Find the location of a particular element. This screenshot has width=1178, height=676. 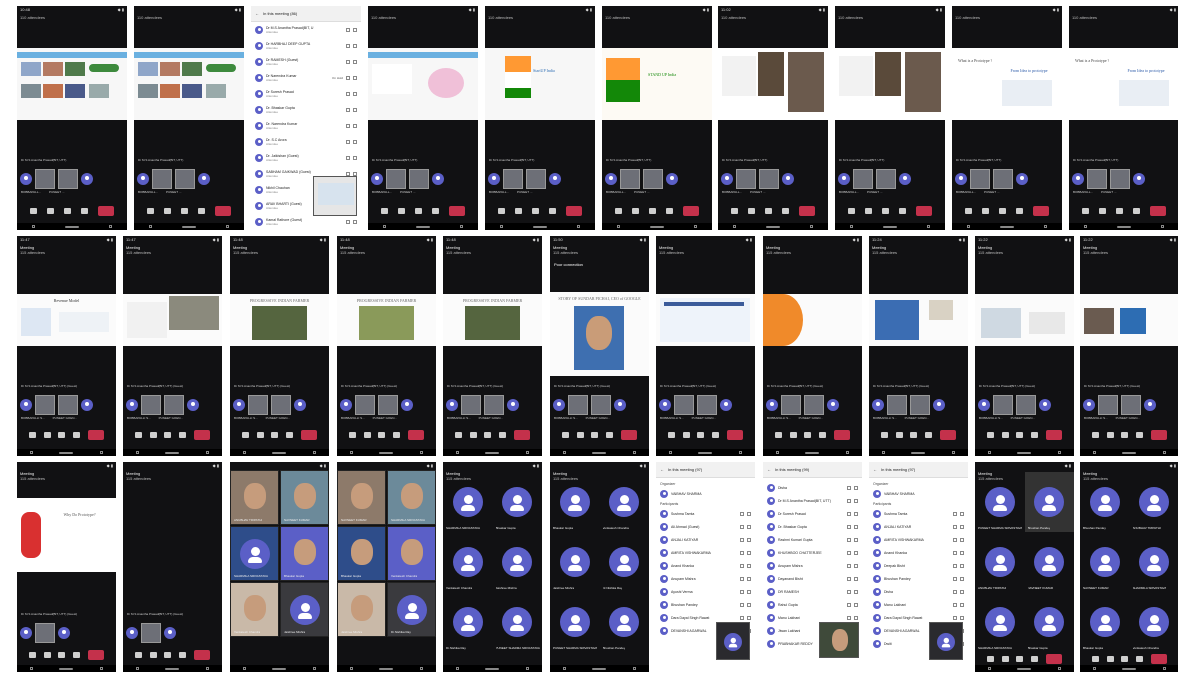

list-item: Rashmi Kumari Gupta is located at coordinates (812, 540).